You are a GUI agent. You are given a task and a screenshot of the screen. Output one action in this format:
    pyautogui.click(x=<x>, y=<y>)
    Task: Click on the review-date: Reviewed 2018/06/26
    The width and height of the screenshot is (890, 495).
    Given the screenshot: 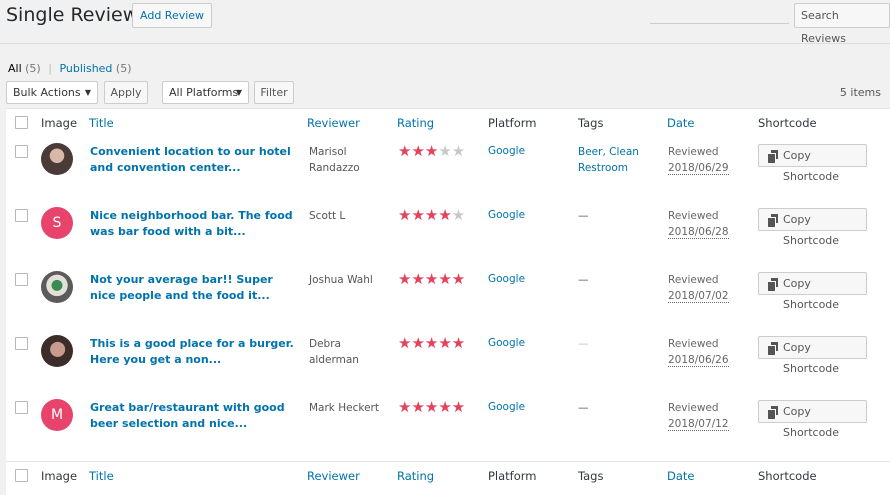 What is the action you would take?
    pyautogui.click(x=698, y=352)
    